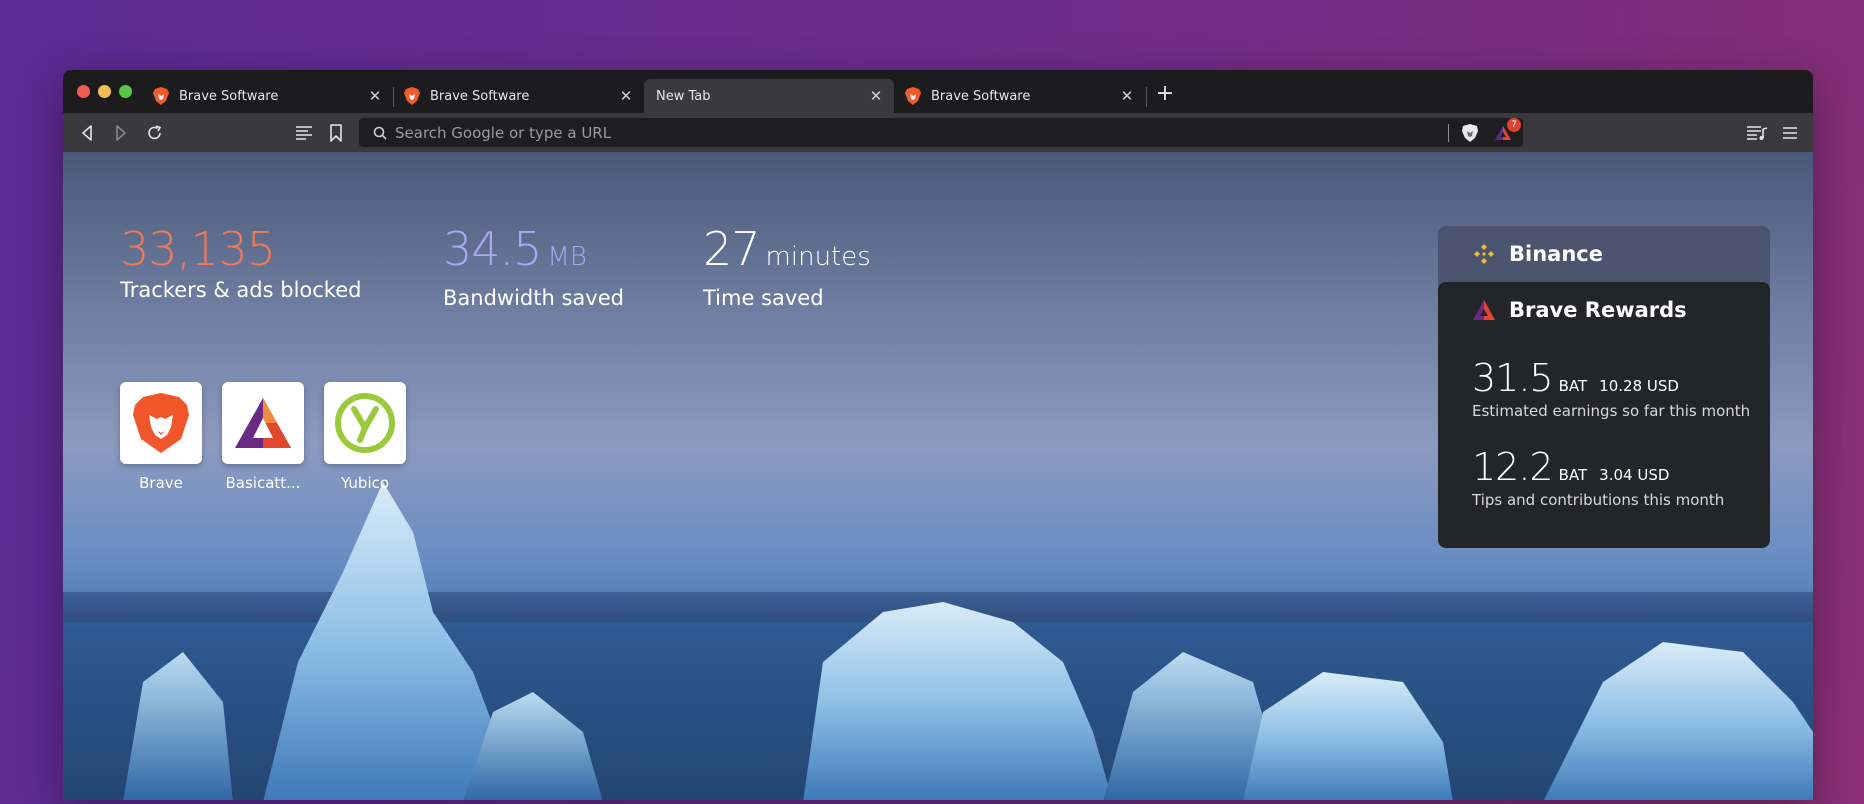 This screenshot has width=1864, height=804. I want to click on window-maximize-button, so click(125, 91).